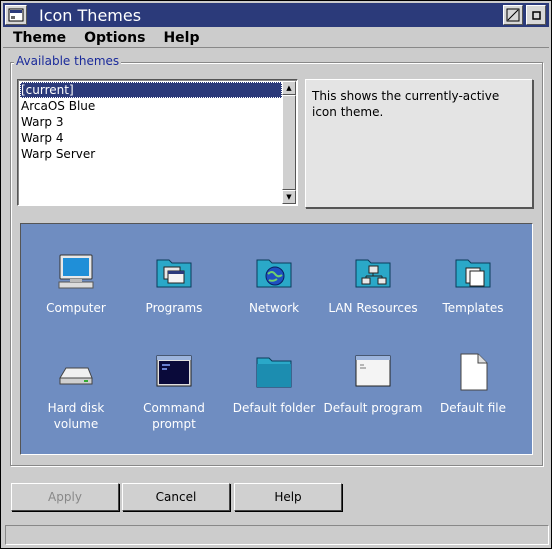 The width and height of the screenshot is (552, 549). Describe the element at coordinates (76, 376) in the screenshot. I see `hard-disk-icon` at that location.